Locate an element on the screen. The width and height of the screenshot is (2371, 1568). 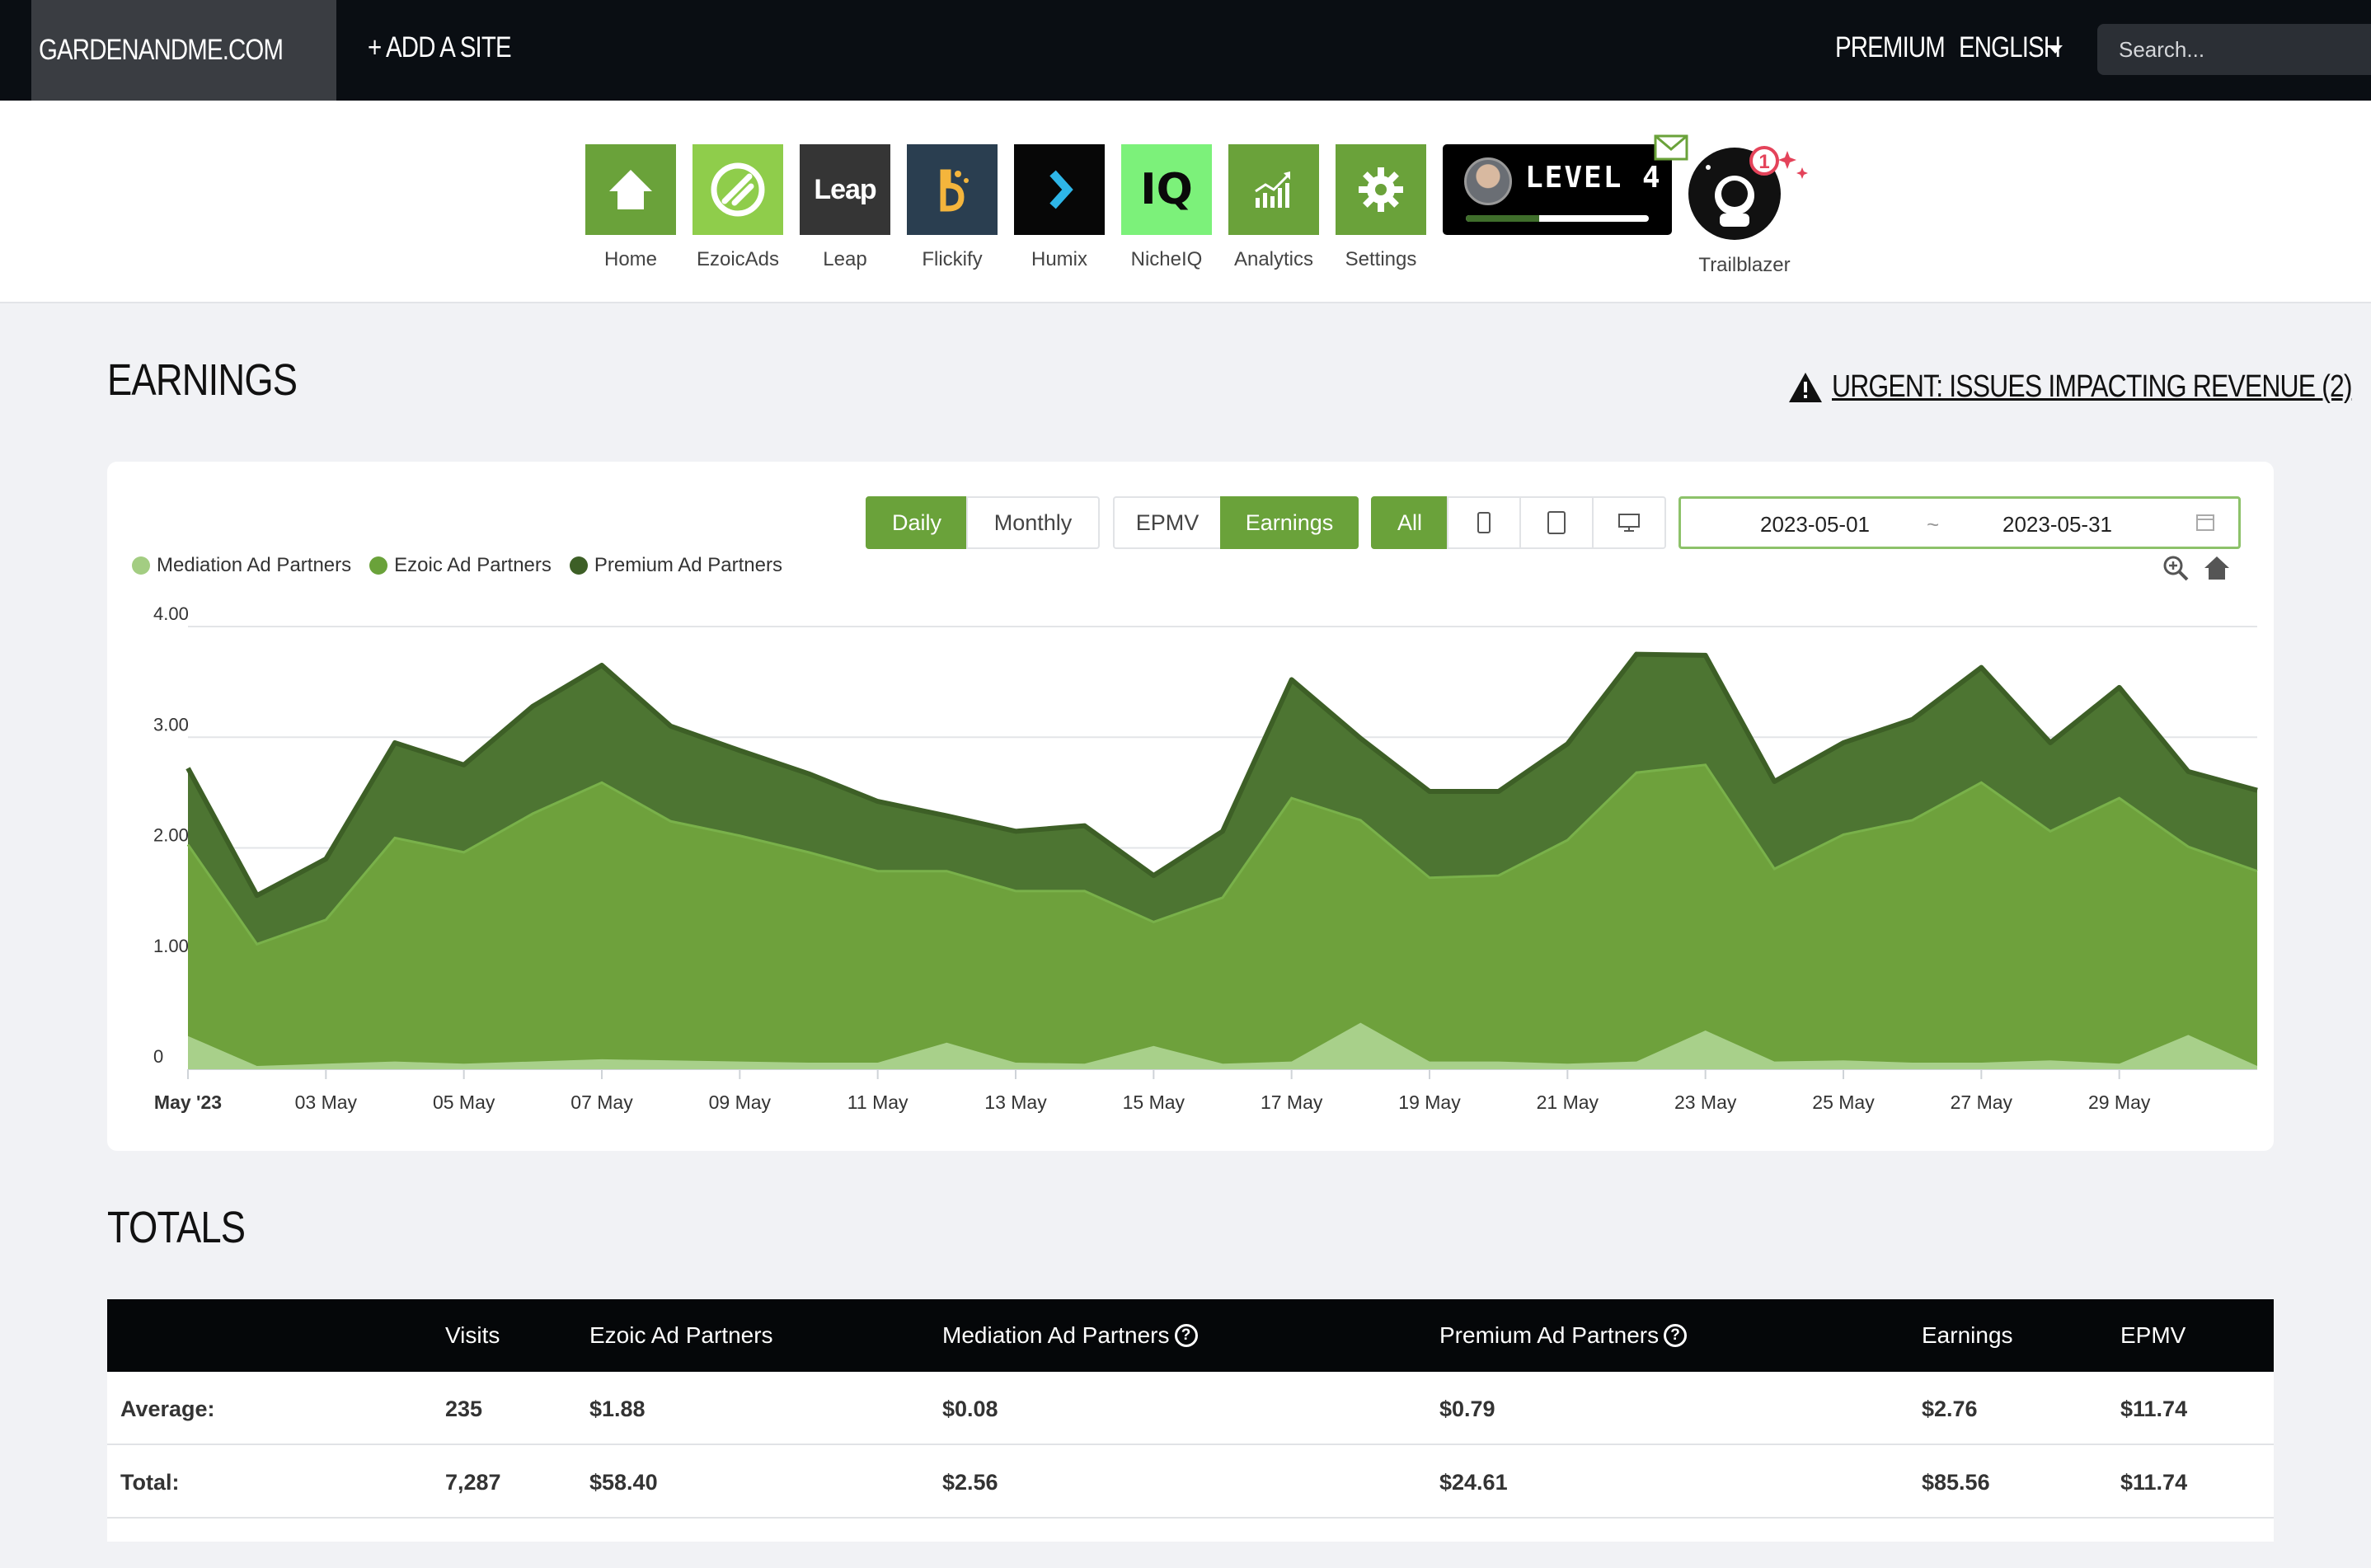
app-analytics: Analytics is located at coordinates (1273, 207).